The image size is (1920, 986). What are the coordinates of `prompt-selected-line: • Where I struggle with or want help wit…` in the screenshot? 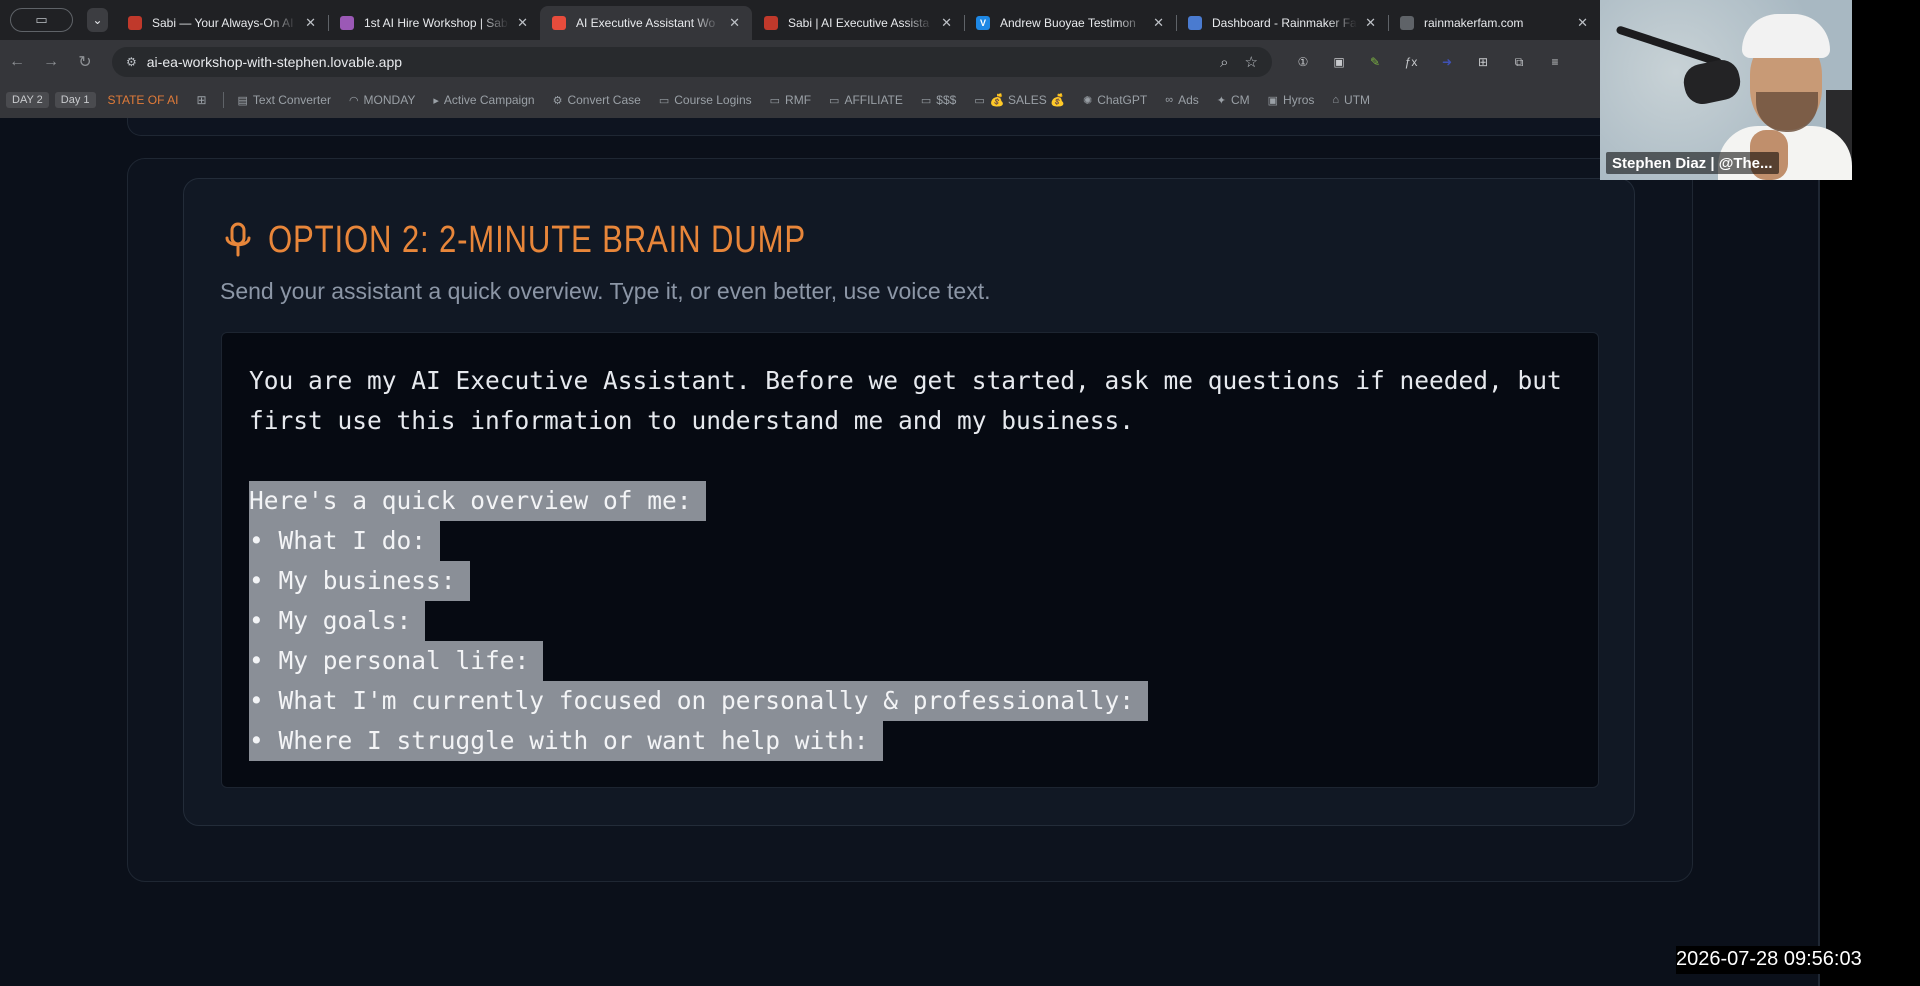 It's located at (566, 741).